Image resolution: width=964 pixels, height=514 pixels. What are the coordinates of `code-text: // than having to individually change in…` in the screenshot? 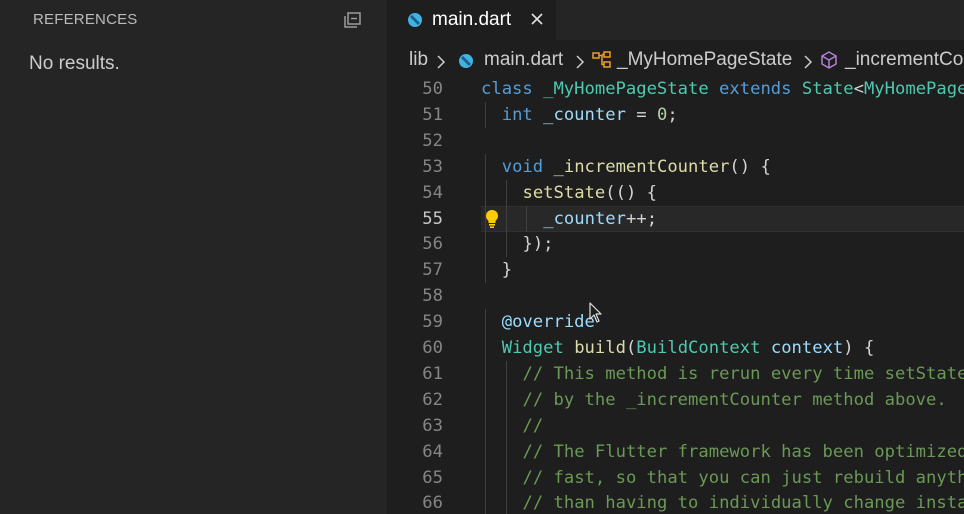 It's located at (743, 503).